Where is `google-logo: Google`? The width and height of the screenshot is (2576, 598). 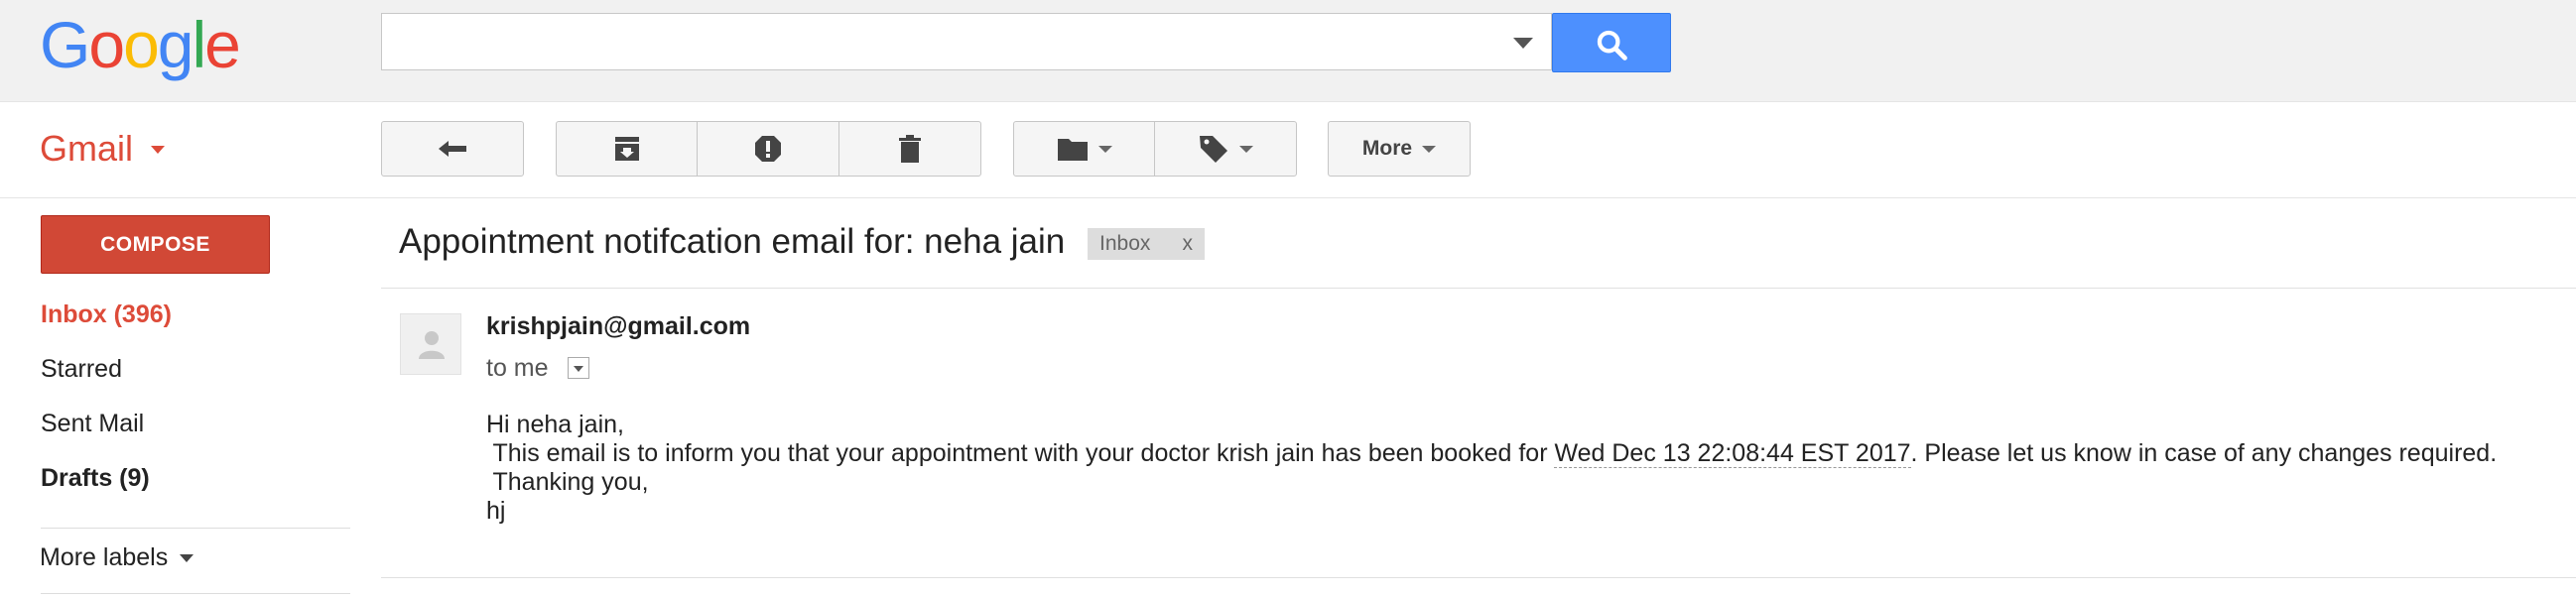
google-logo: Google is located at coordinates (141, 44).